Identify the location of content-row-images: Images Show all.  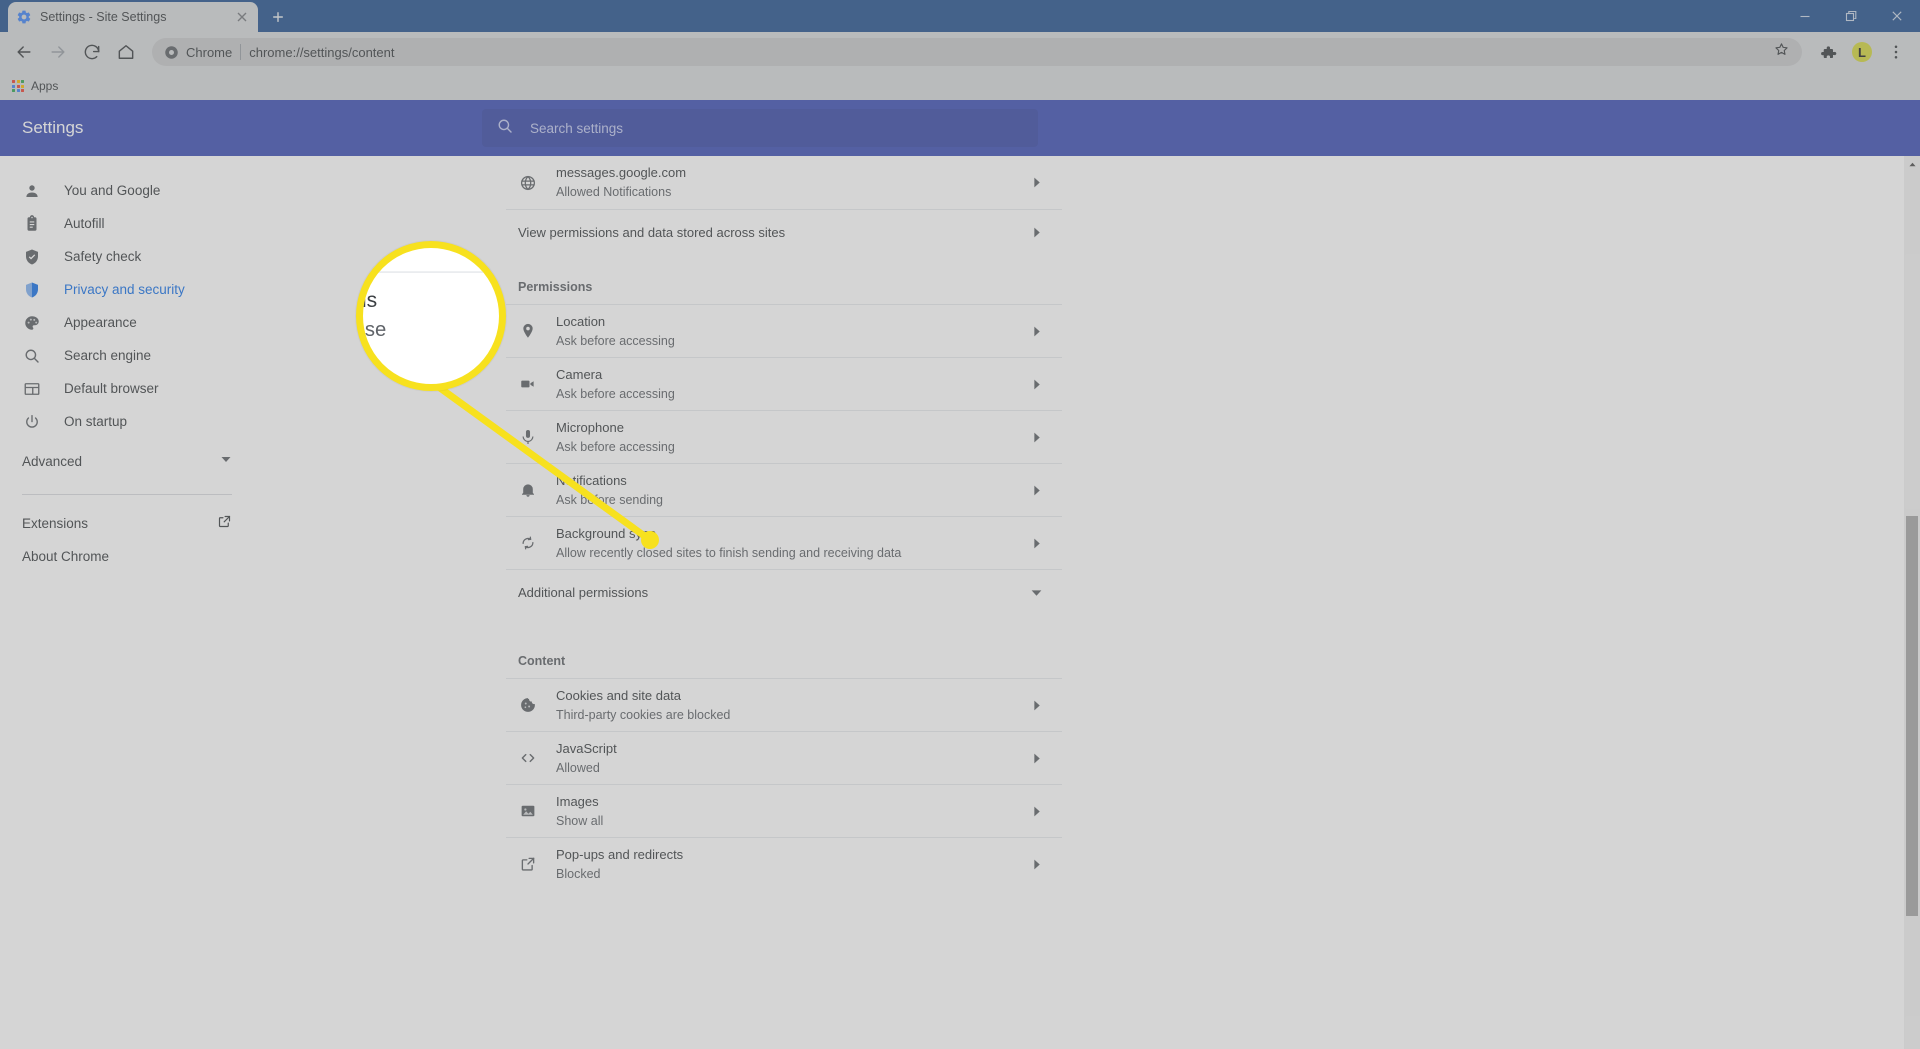
(784, 810).